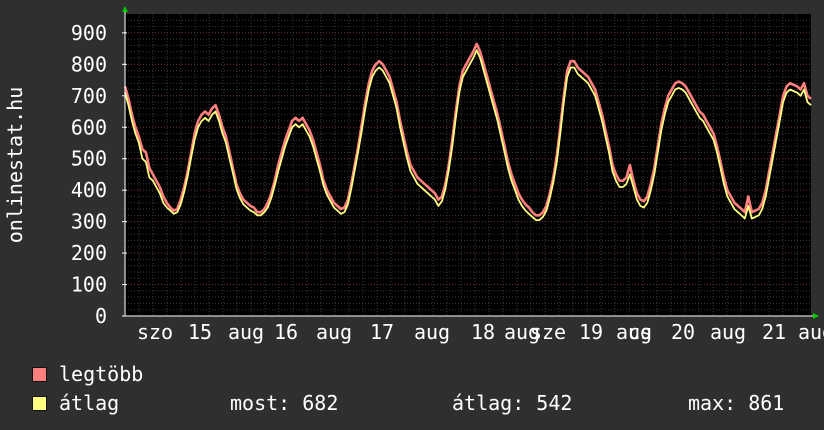 The width and height of the screenshot is (824, 430). Describe the element at coordinates (39, 374) in the screenshot. I see `legend-swatch-max` at that location.